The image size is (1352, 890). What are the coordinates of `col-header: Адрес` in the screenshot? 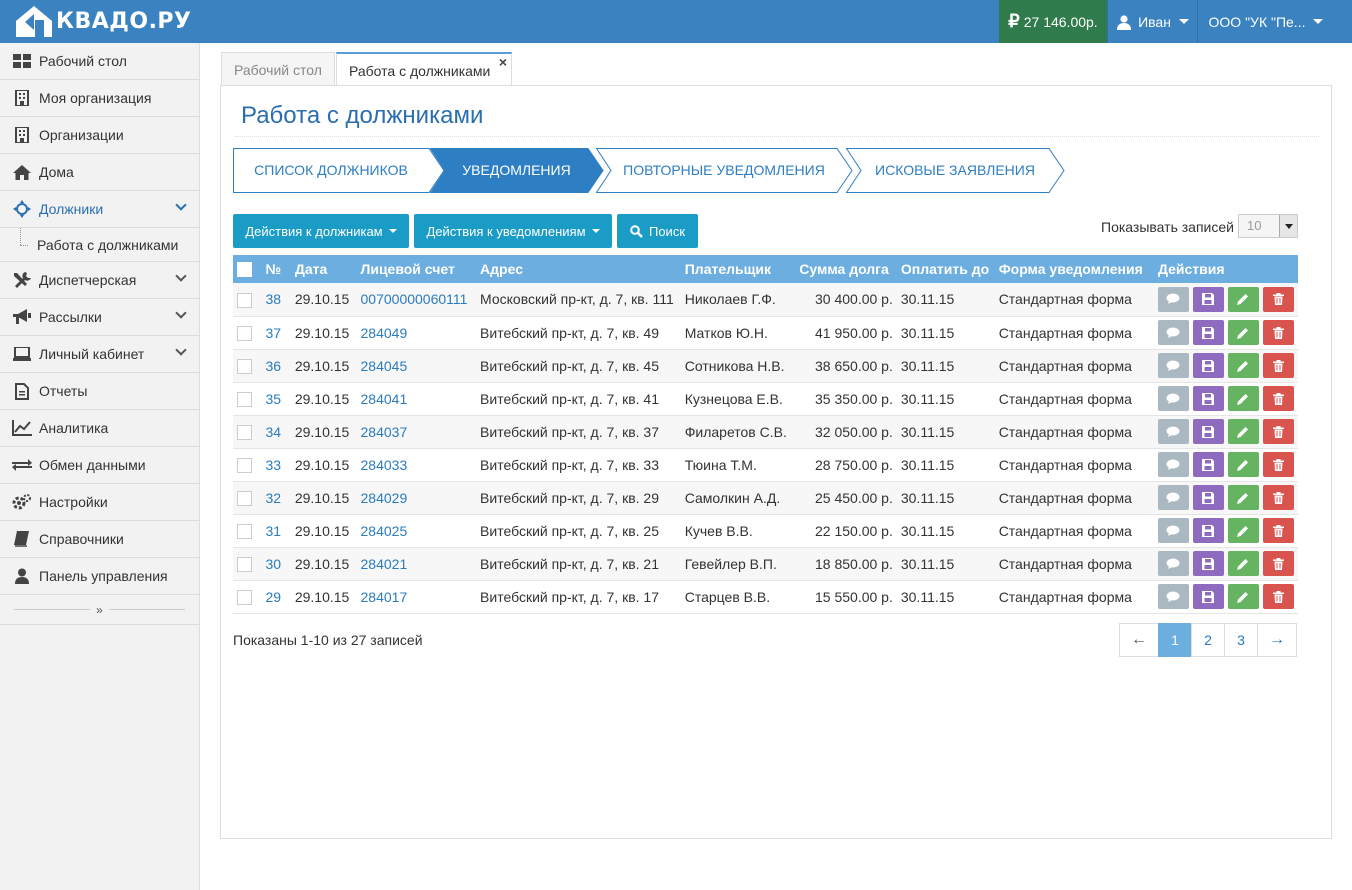 It's located at (578, 269).